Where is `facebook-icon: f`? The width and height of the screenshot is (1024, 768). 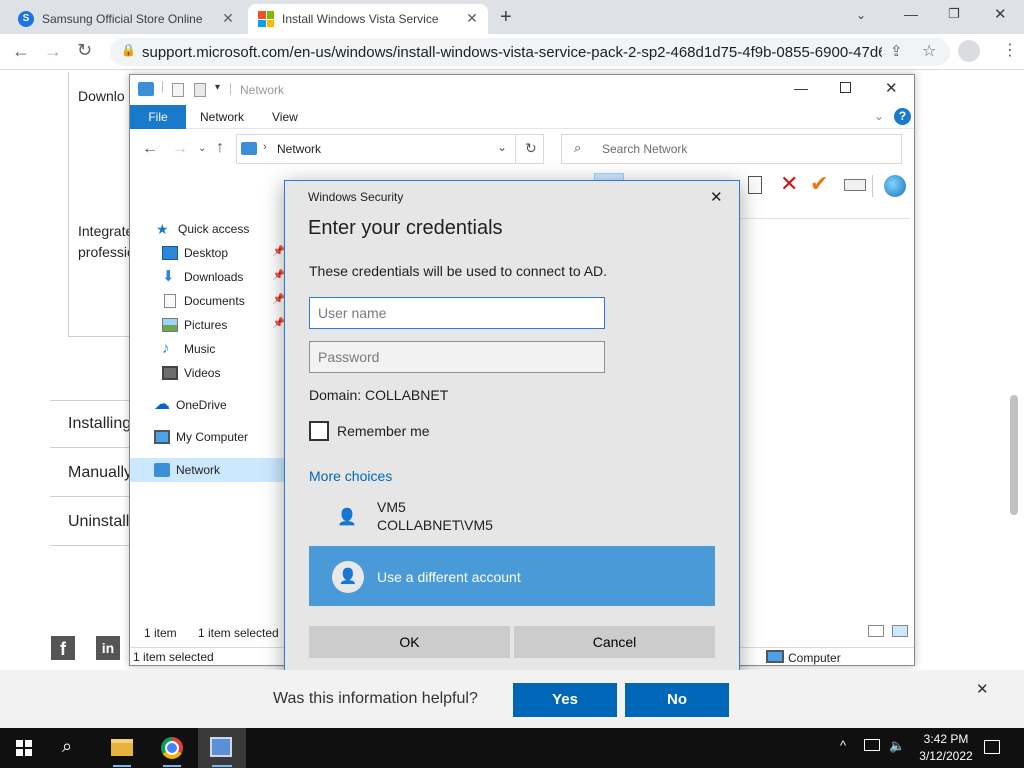
facebook-icon: f is located at coordinates (63, 648).